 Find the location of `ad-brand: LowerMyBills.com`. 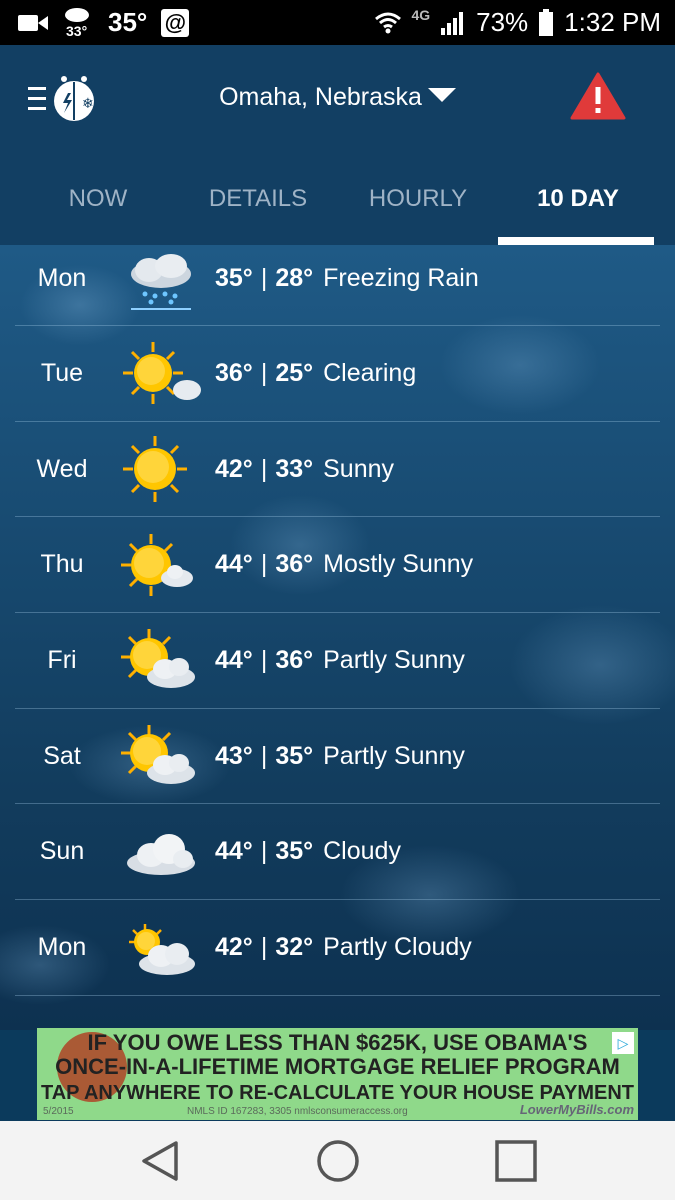

ad-brand: LowerMyBills.com is located at coordinates (576, 1109).